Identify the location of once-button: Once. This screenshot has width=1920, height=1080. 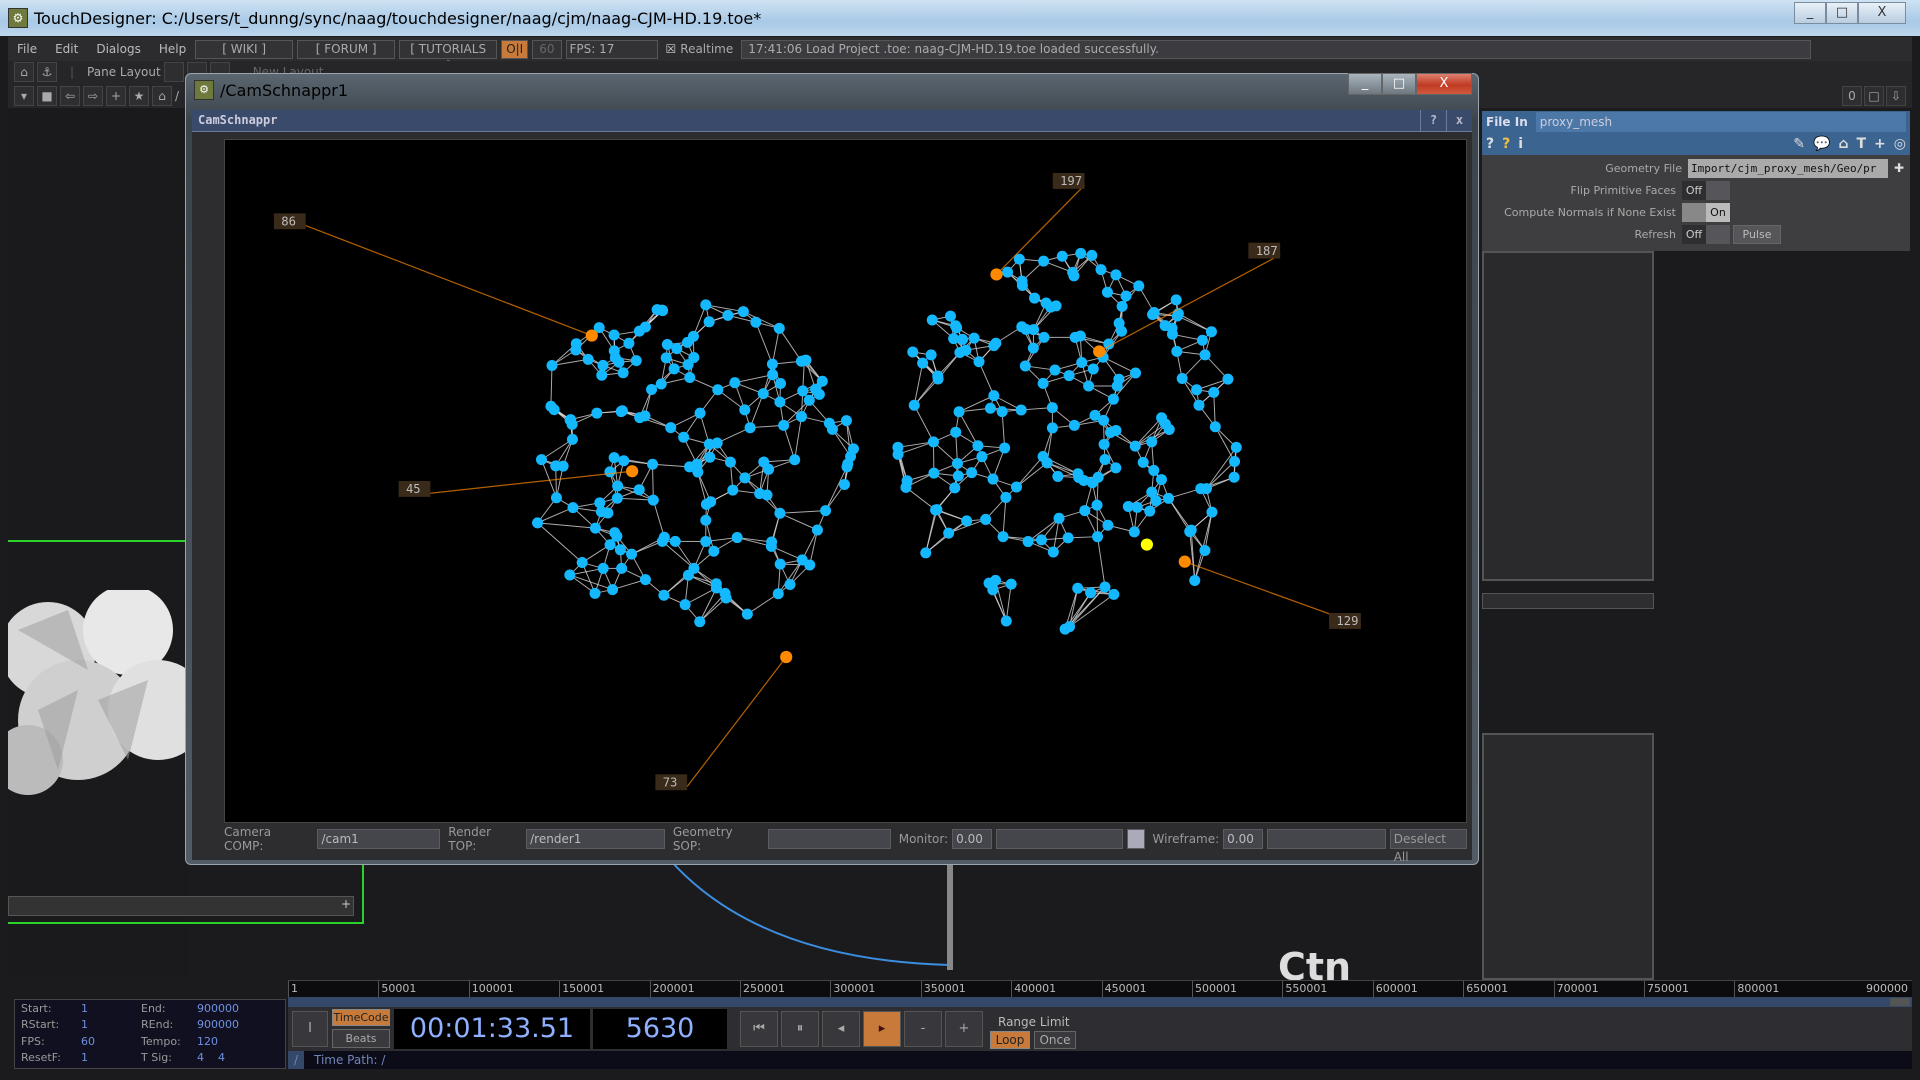
(1055, 1040).